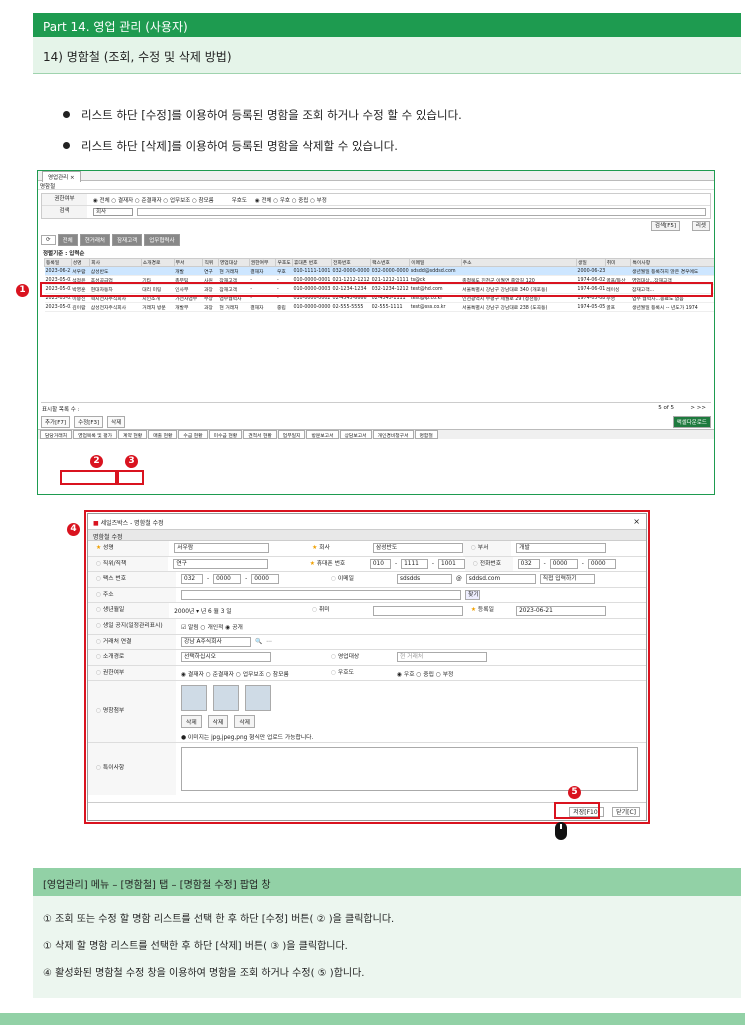  I want to click on bullet-icon, so click(66, 145).